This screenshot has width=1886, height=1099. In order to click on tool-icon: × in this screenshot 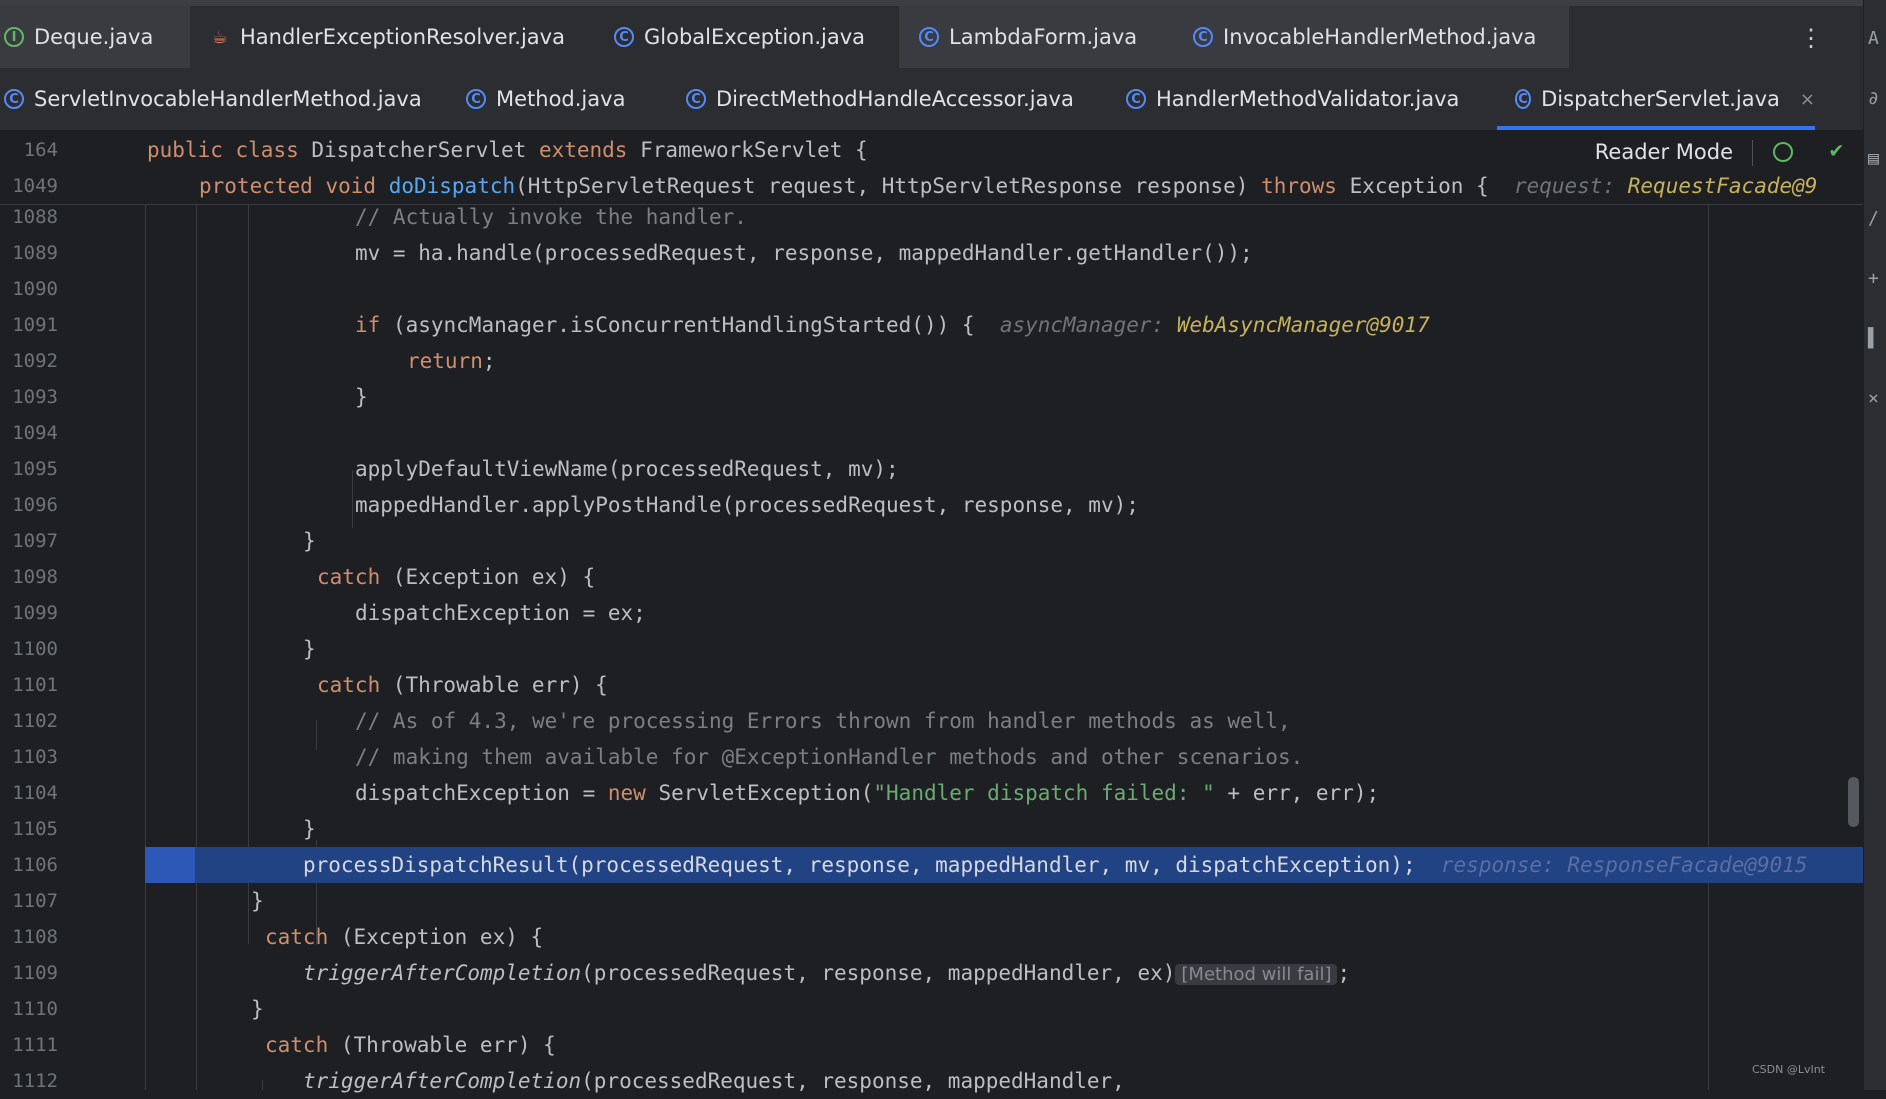, I will do `click(1873, 398)`.